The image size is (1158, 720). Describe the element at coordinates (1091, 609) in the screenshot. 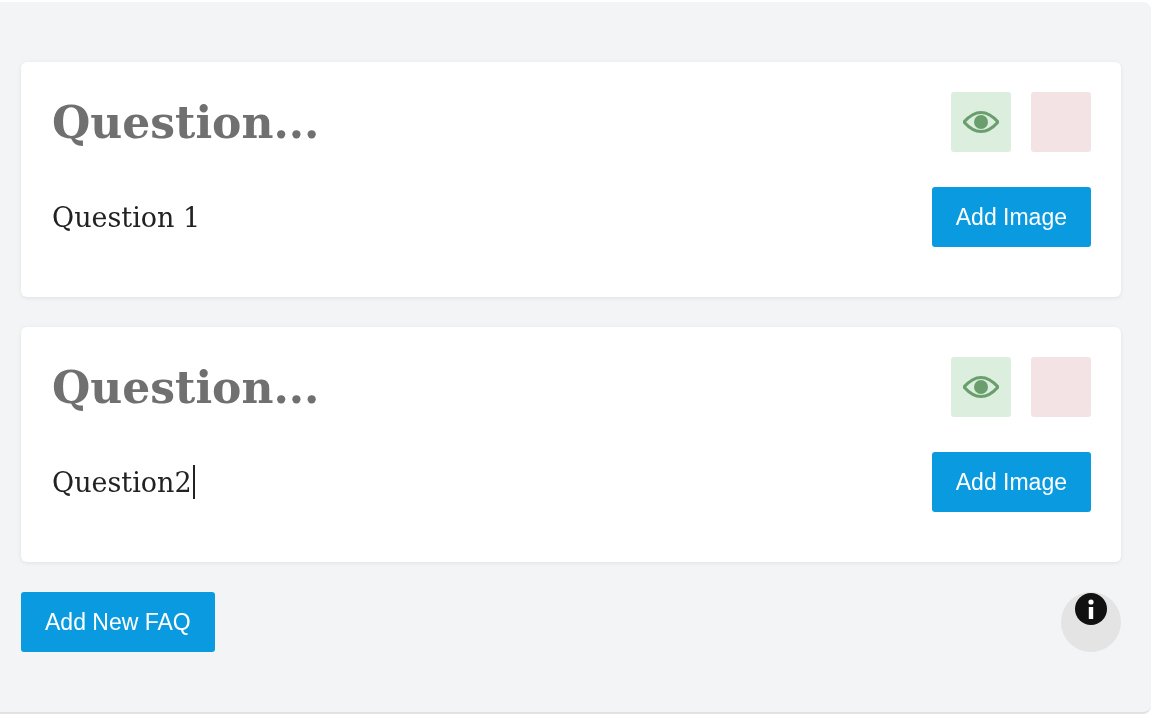

I see `info-icon` at that location.